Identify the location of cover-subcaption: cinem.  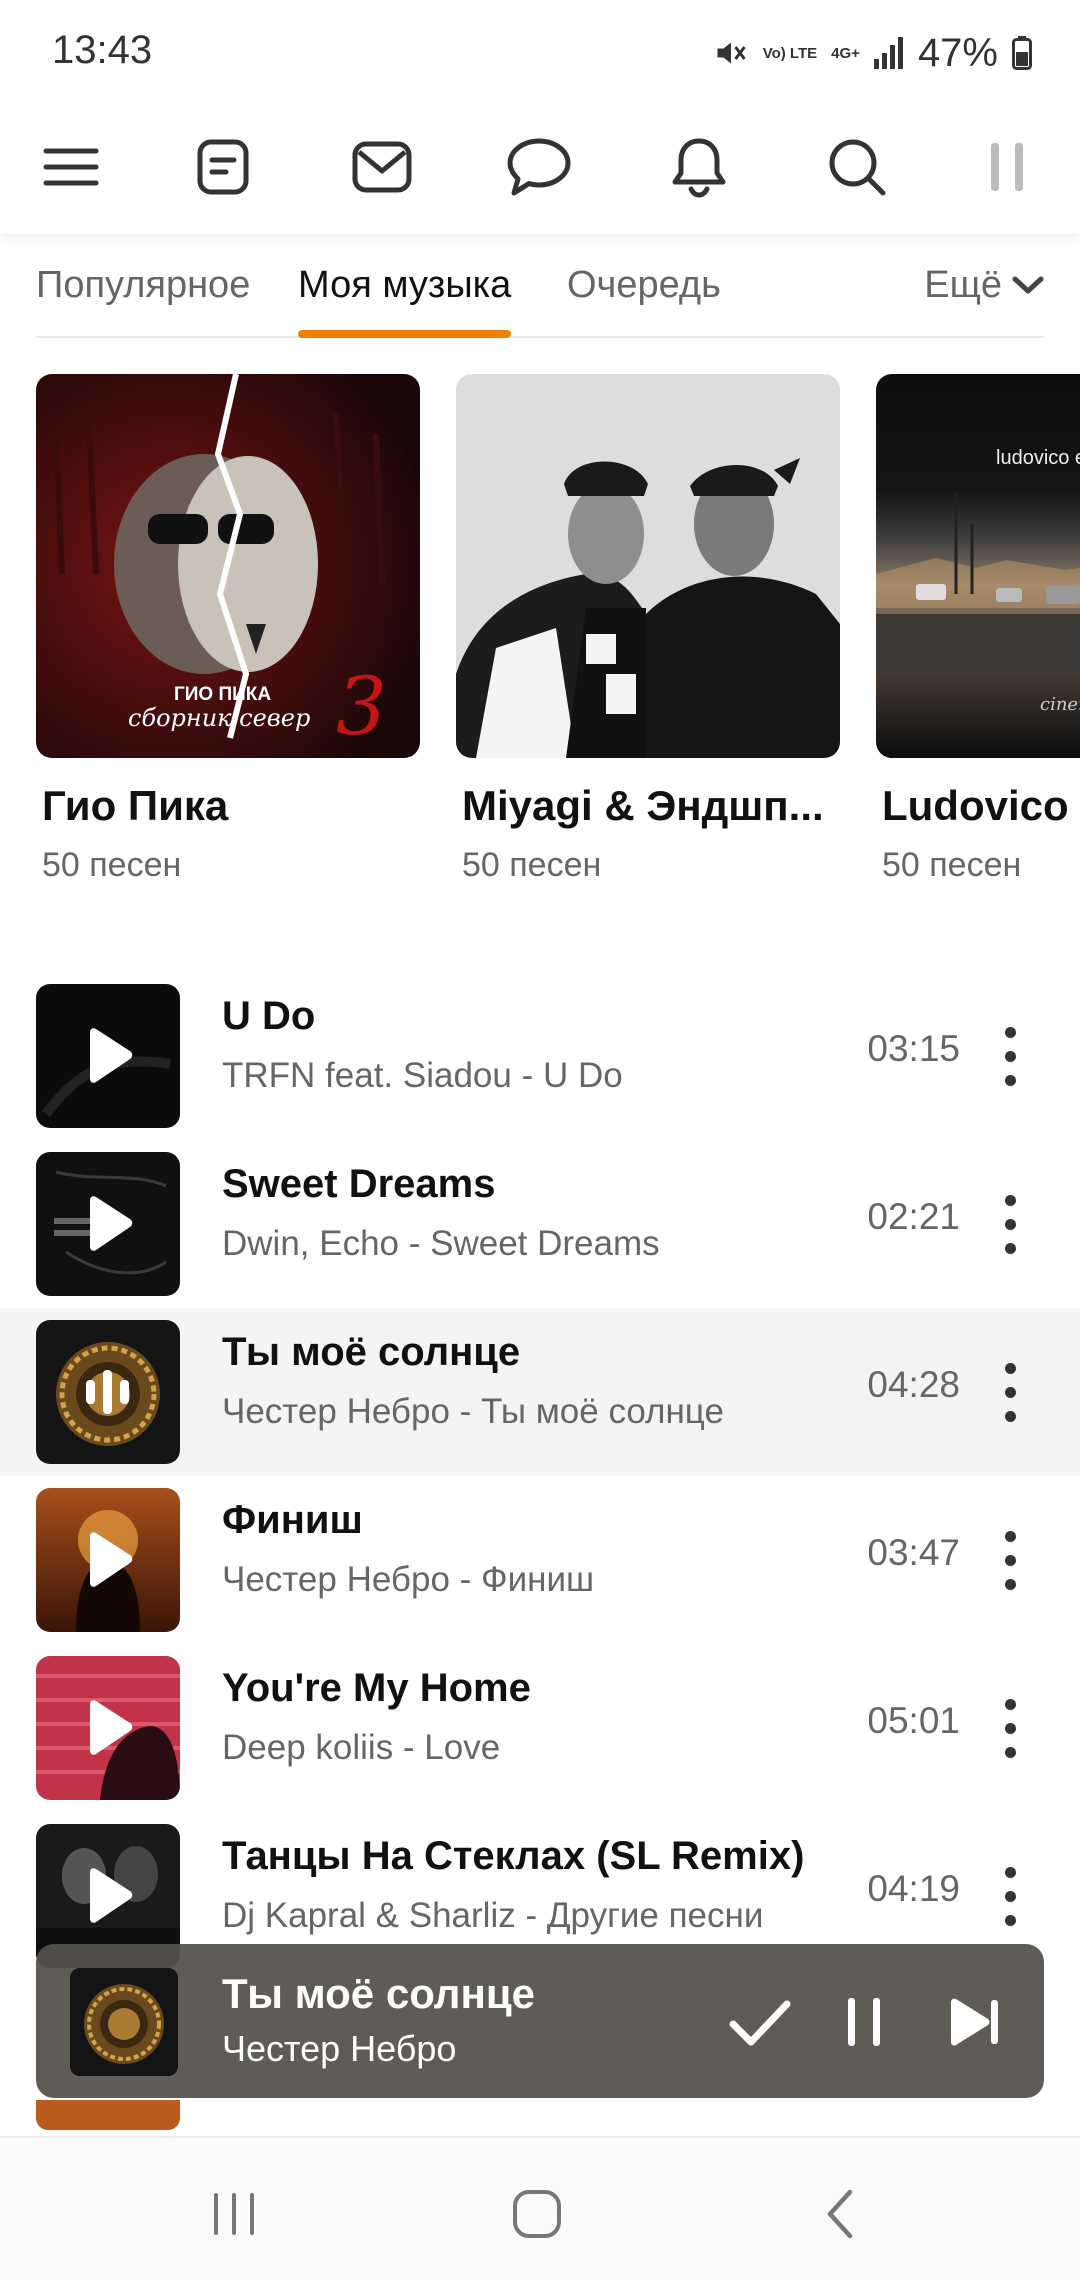
(1060, 704).